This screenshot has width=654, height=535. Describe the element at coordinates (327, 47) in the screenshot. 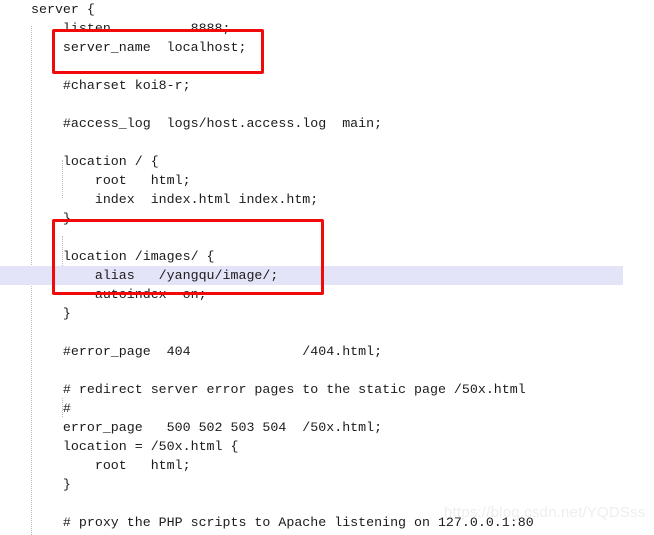

I see `code-line: server_name localhost;` at that location.